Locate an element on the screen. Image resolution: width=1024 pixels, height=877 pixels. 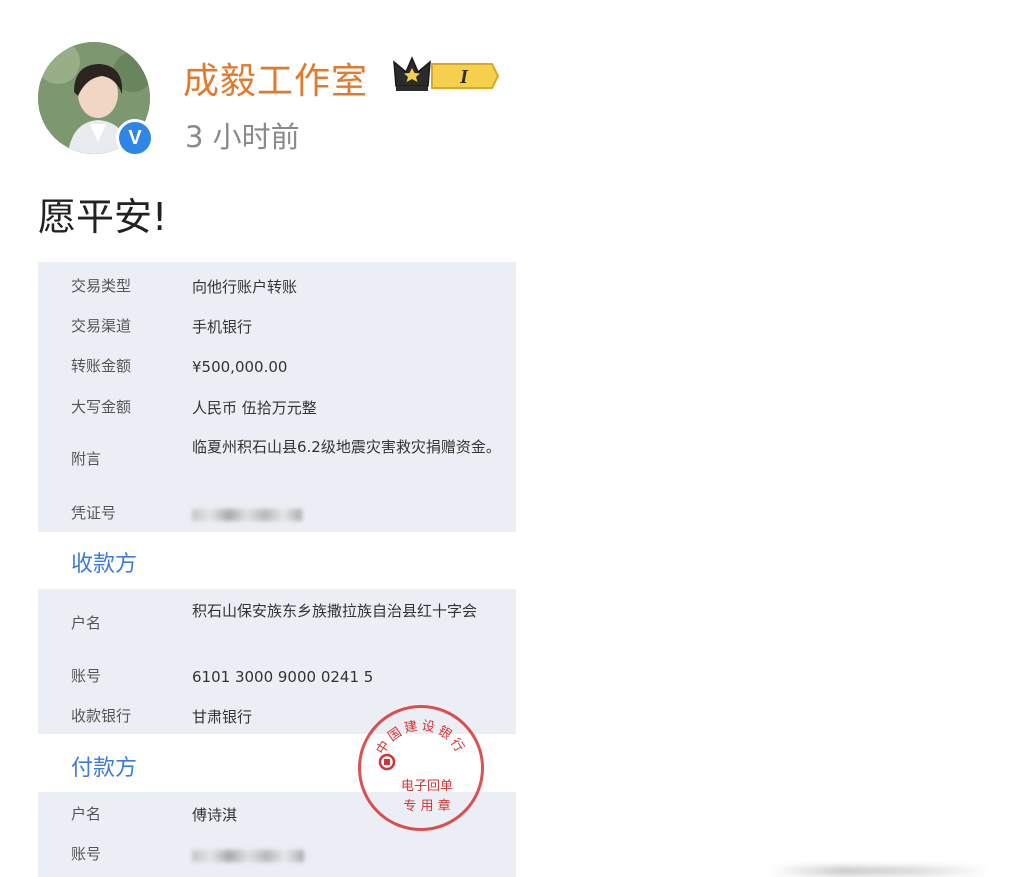
seal-line1: 电子回单 is located at coordinates (427, 786).